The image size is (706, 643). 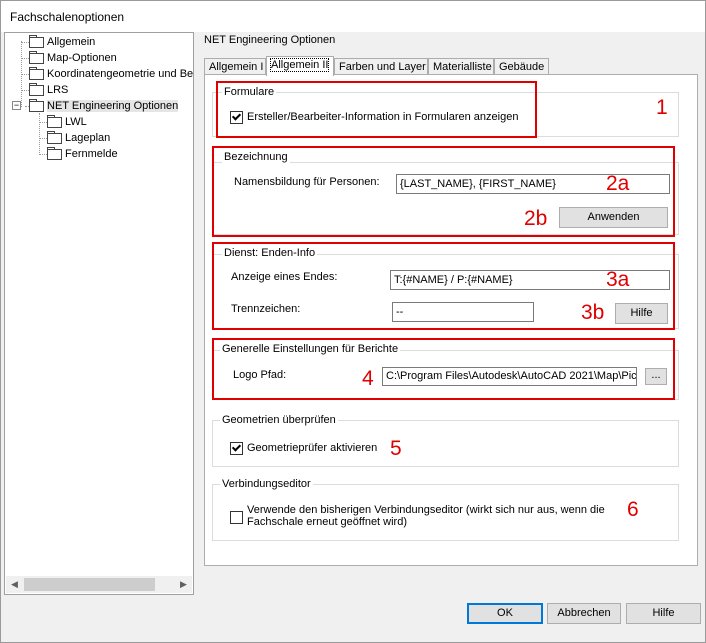 I want to click on annotation-5: 5, so click(x=396, y=448).